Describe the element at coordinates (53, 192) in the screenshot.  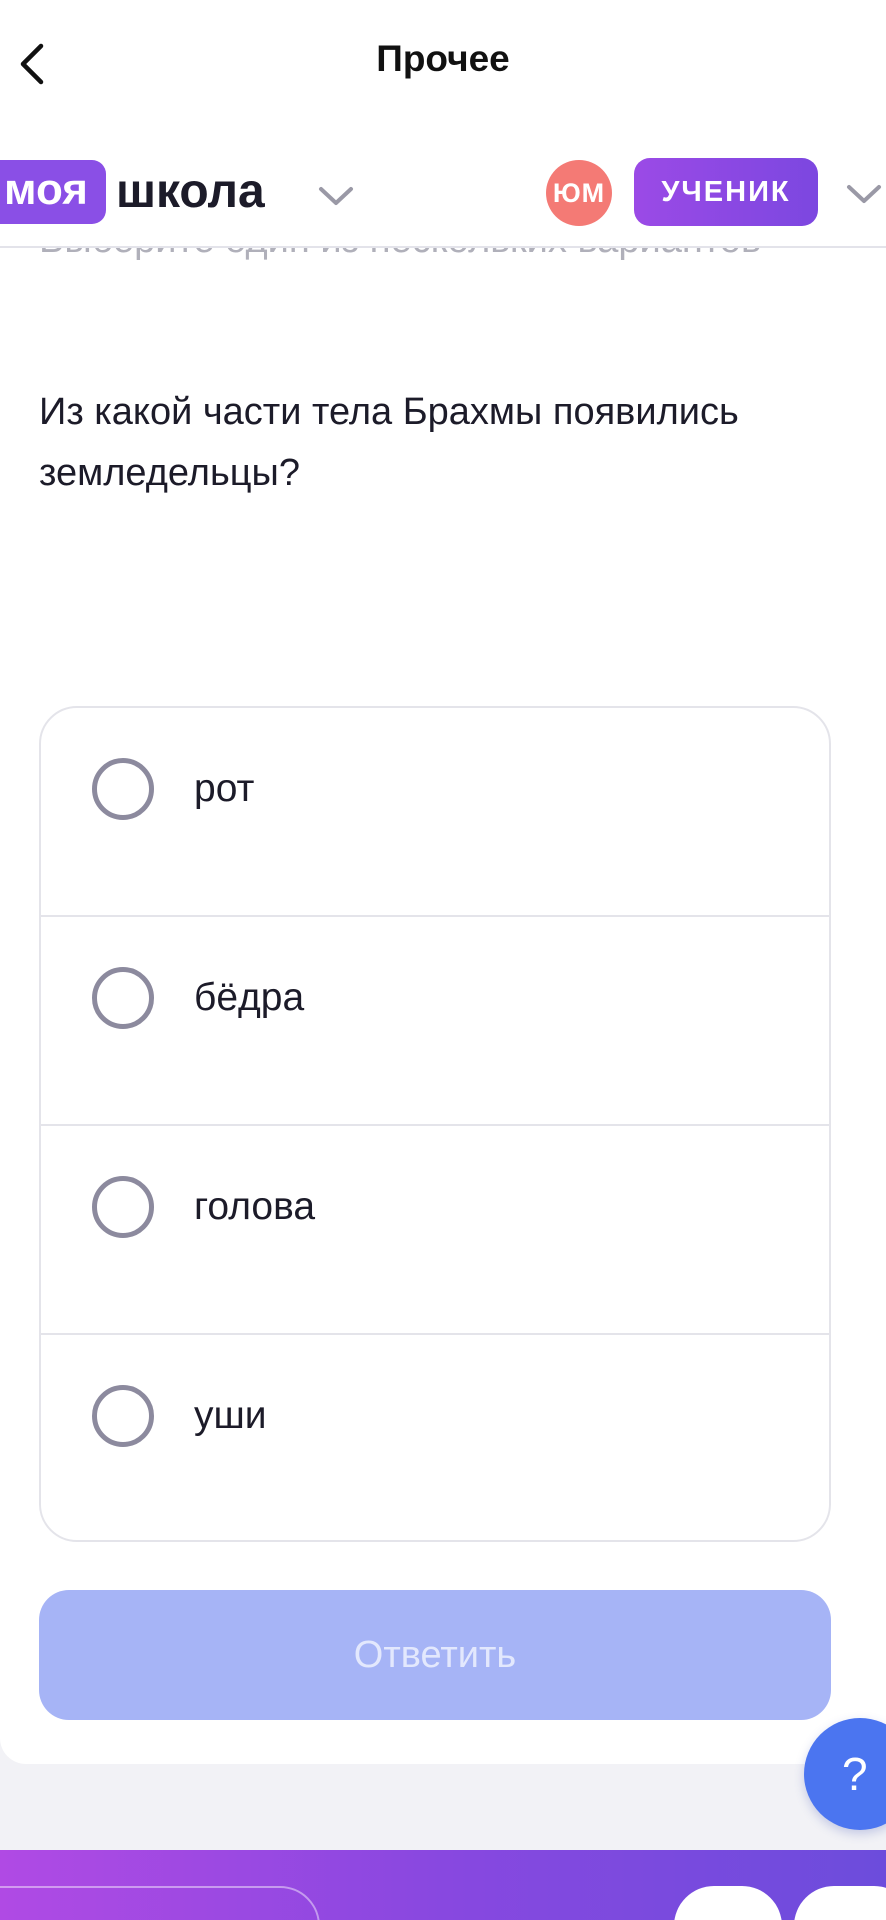
I see `logo-highlight: моя` at that location.